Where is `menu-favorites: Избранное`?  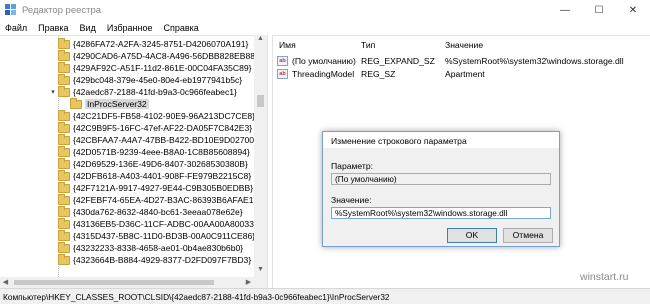
menu-favorites: Избранное is located at coordinates (130, 28).